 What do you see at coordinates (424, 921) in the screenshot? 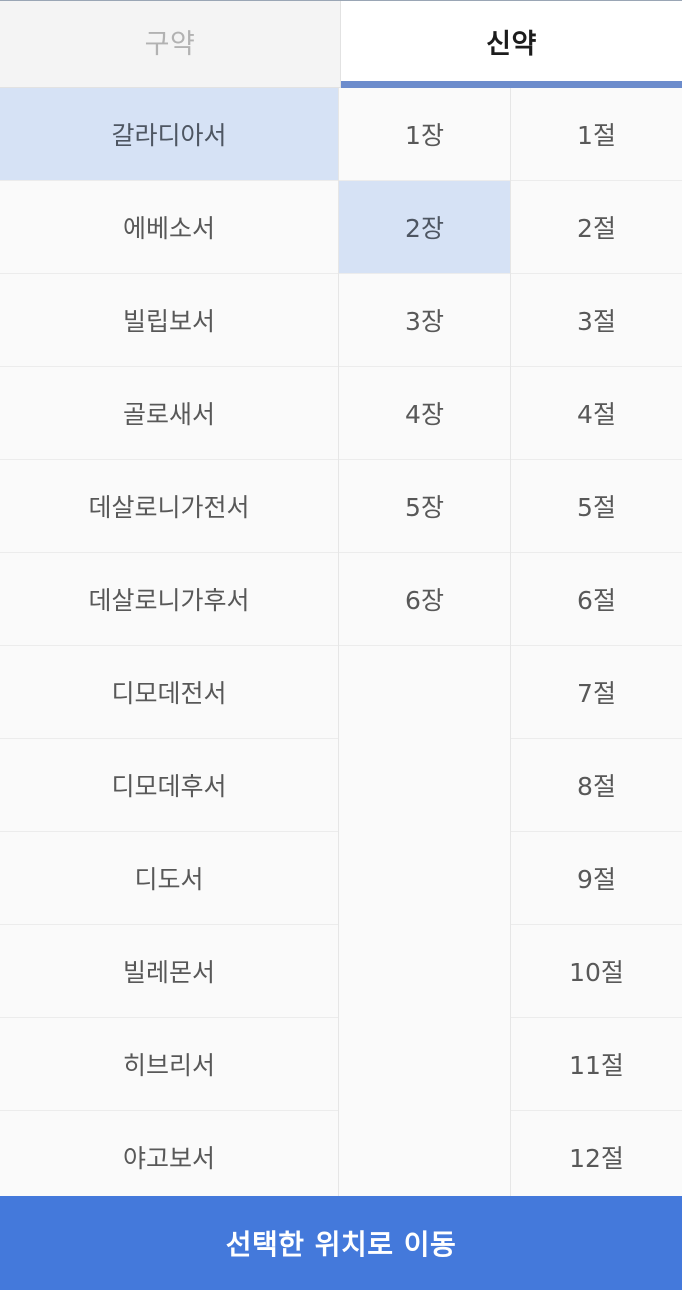
I see `chapter-cell-empty-area` at bounding box center [424, 921].